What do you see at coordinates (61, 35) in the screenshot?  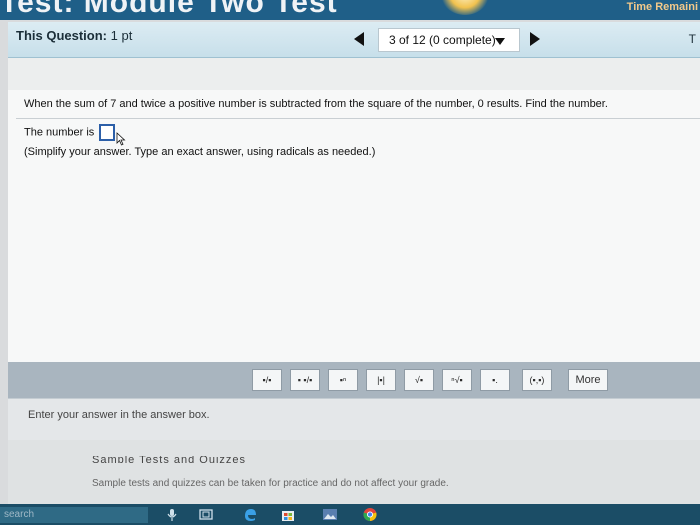 I see `this-question-label: This Question:` at bounding box center [61, 35].